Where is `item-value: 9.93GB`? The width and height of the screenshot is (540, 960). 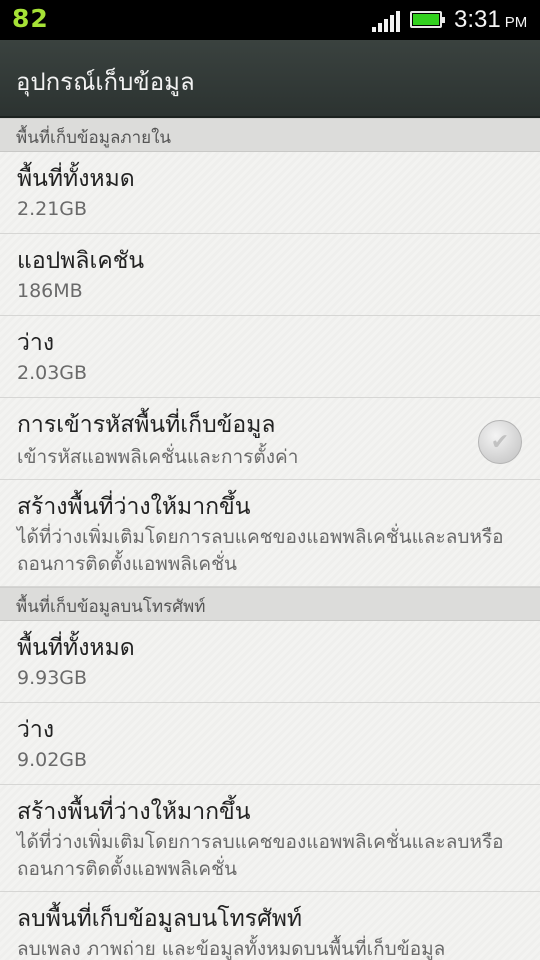 item-value: 9.93GB is located at coordinates (52, 678).